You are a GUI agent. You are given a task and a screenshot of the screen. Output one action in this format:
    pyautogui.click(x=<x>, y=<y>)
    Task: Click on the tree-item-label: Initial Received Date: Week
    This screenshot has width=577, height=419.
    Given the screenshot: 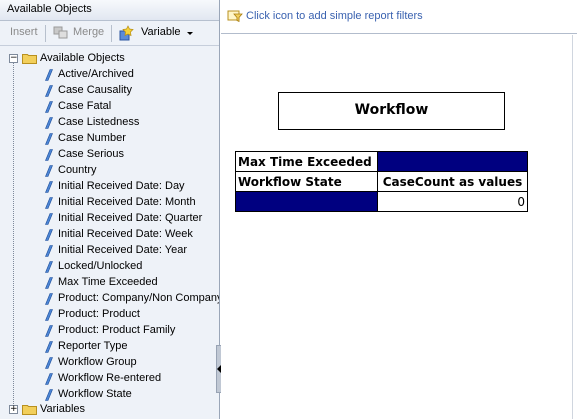 What is the action you would take?
    pyautogui.click(x=125, y=234)
    